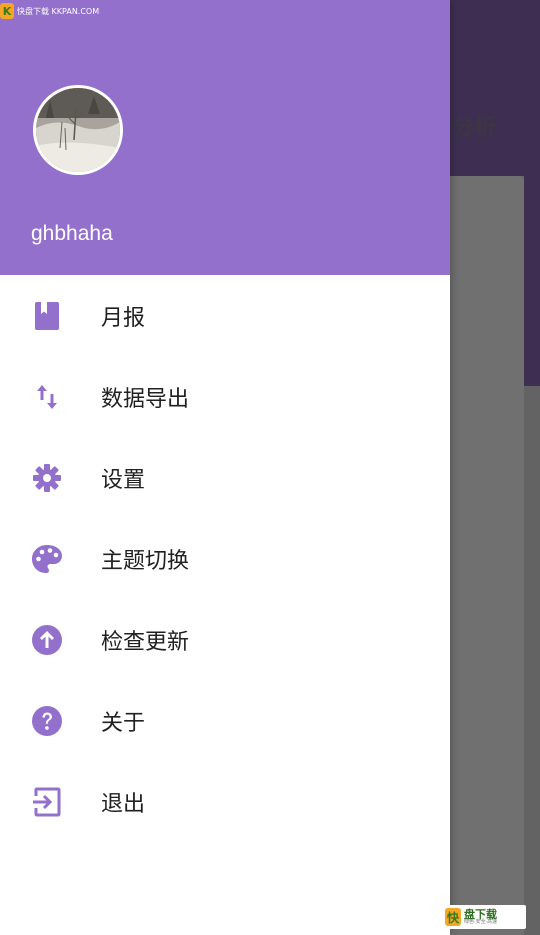 This screenshot has height=935, width=540. Describe the element at coordinates (532, 281) in the screenshot. I see `background-strip` at that location.